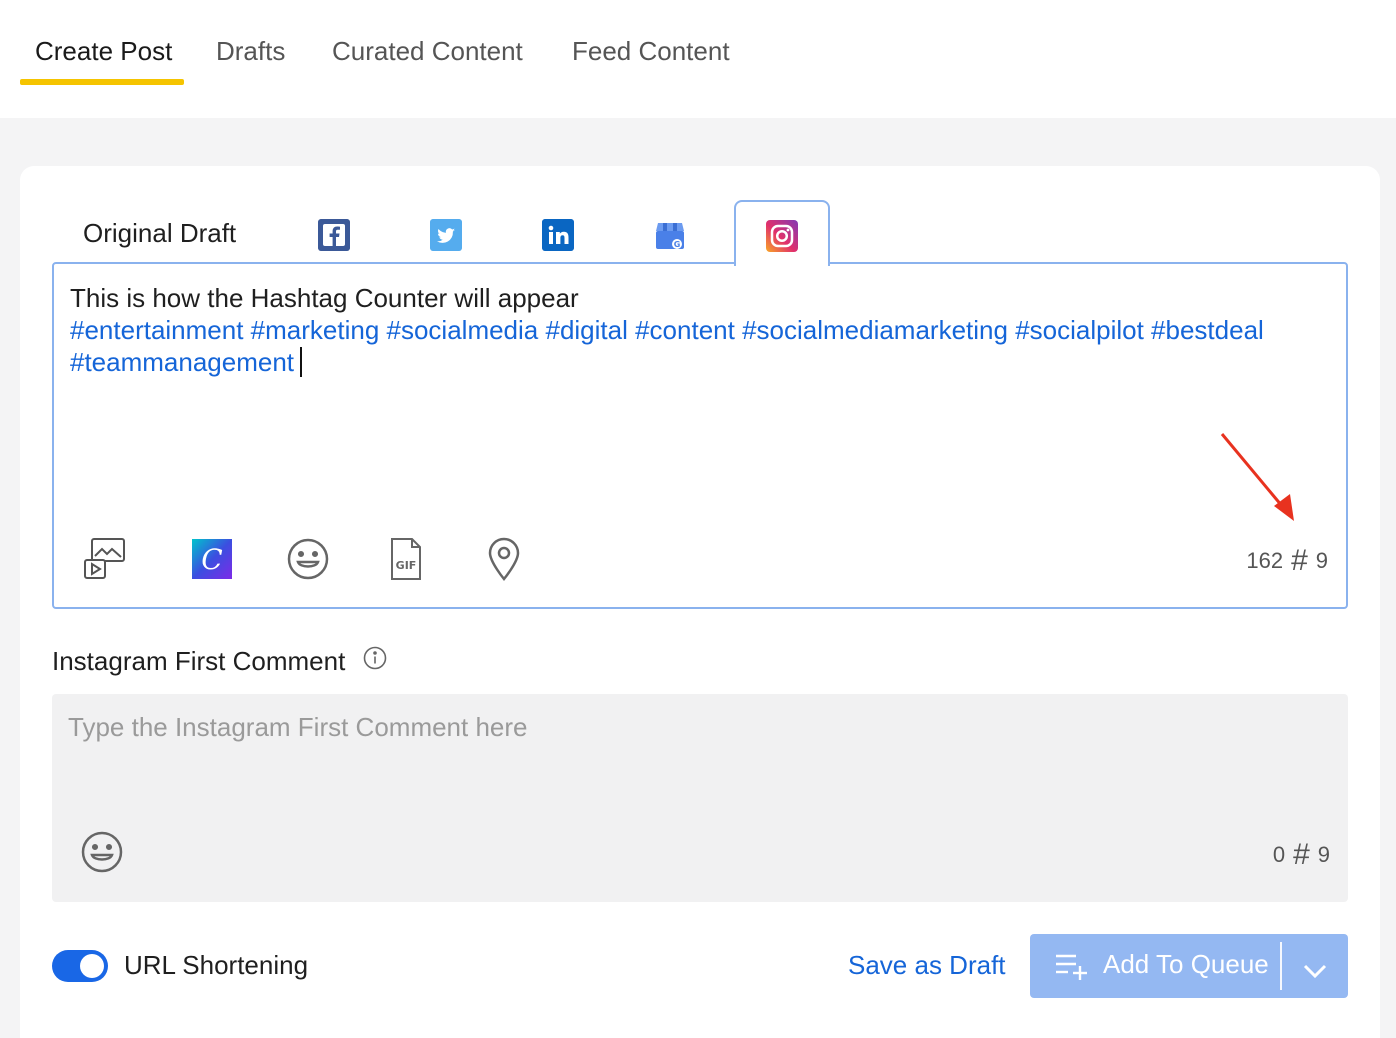 The width and height of the screenshot is (1396, 1038). Describe the element at coordinates (1072, 969) in the screenshot. I see `queue-add-icon` at that location.